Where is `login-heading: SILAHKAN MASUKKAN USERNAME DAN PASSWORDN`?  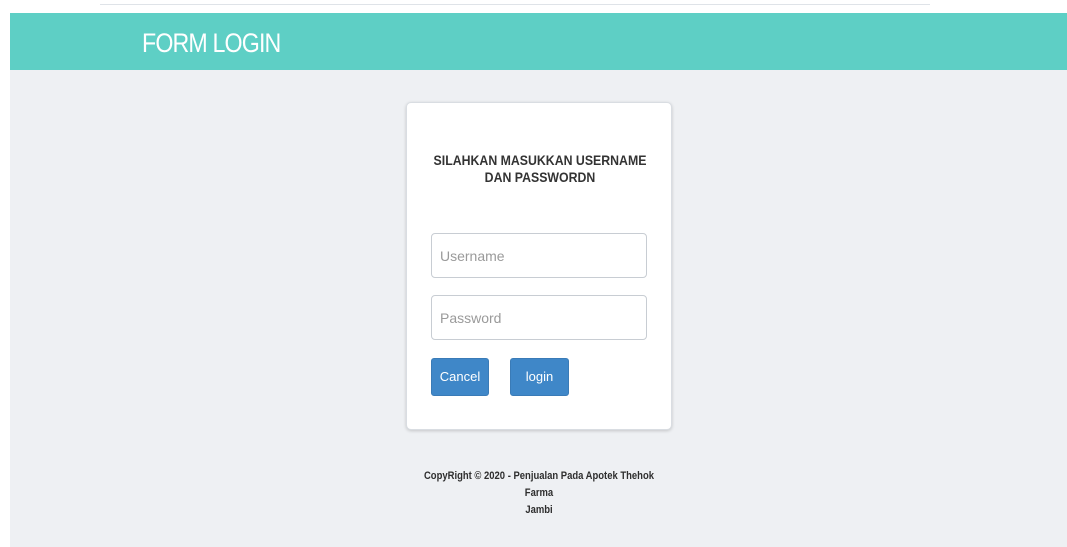 login-heading: SILAHKAN MASUKKAN USERNAME DAN PASSWORDN is located at coordinates (540, 169).